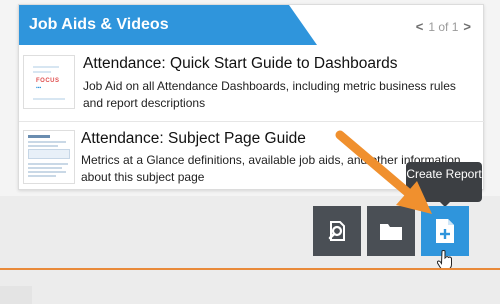 The image size is (500, 304). Describe the element at coordinates (193, 139) in the screenshot. I see `item-title: Attendance: Subject Page Guide` at that location.